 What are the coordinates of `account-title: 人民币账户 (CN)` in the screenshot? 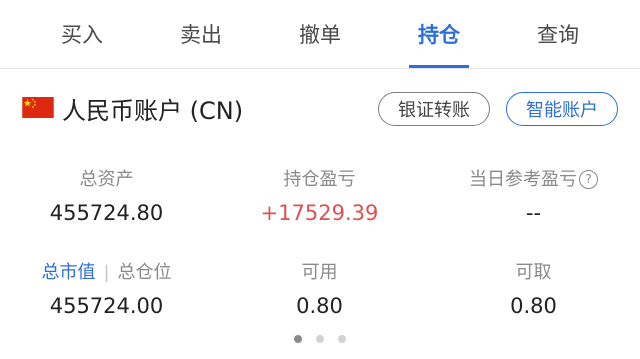 It's located at (153, 111).